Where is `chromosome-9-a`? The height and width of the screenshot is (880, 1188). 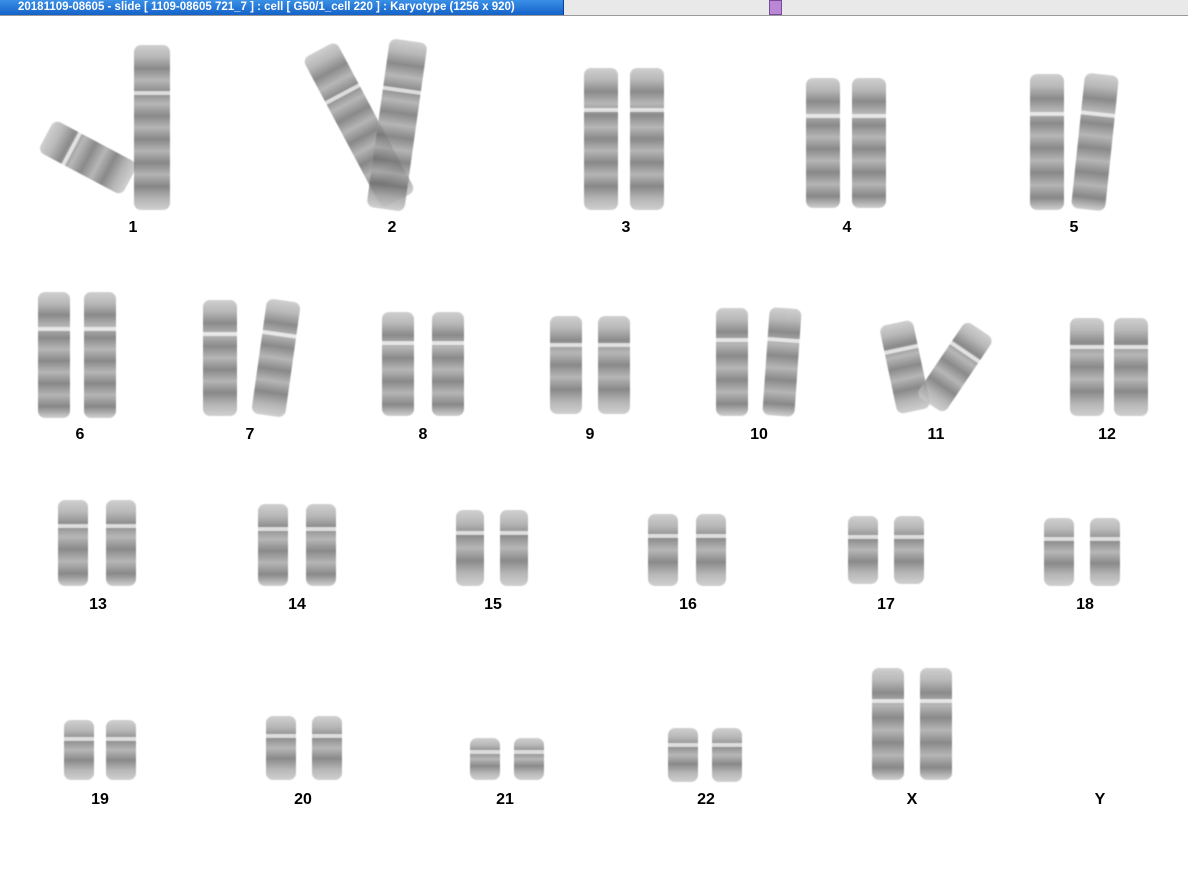 chromosome-9-a is located at coordinates (566, 365).